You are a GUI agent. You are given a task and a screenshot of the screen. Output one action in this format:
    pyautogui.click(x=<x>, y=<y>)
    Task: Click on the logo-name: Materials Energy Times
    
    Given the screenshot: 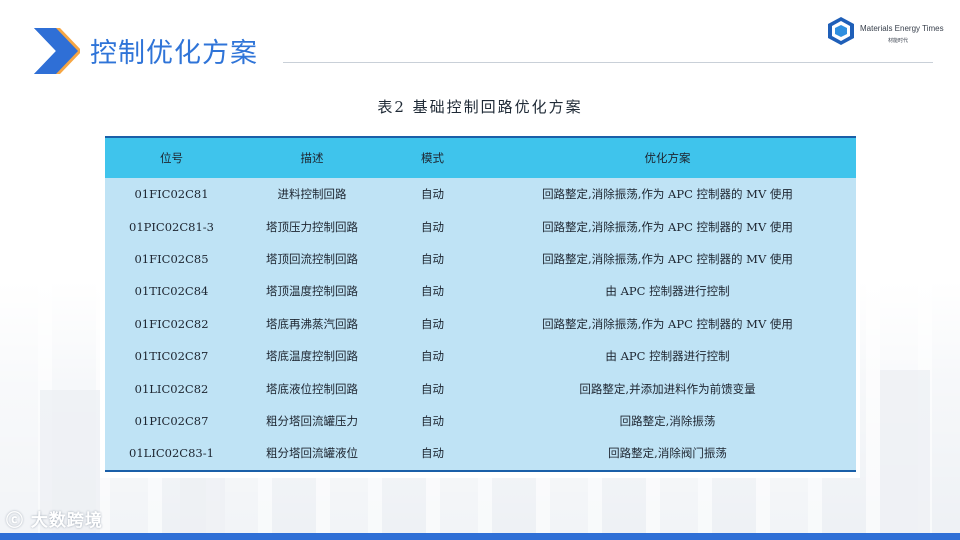 What is the action you would take?
    pyautogui.click(x=902, y=28)
    